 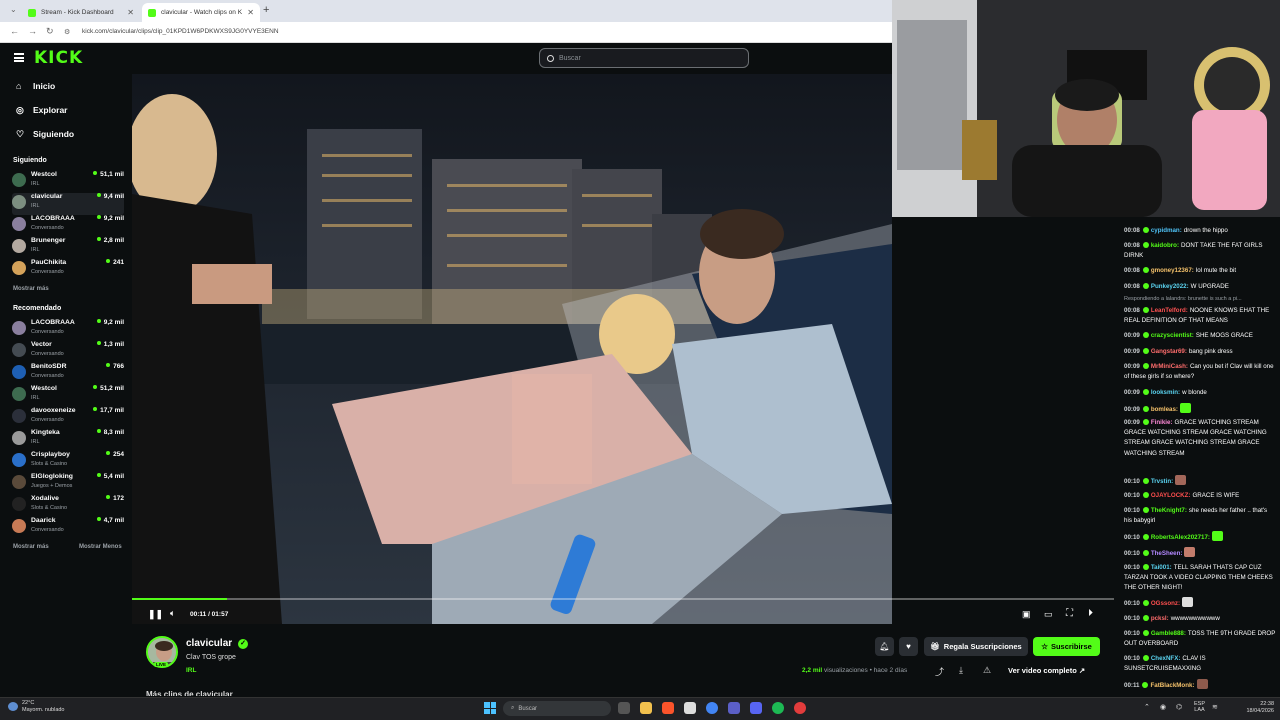 What do you see at coordinates (982, 646) in the screenshot?
I see `gift-label: Regala Suscripciones` at bounding box center [982, 646].